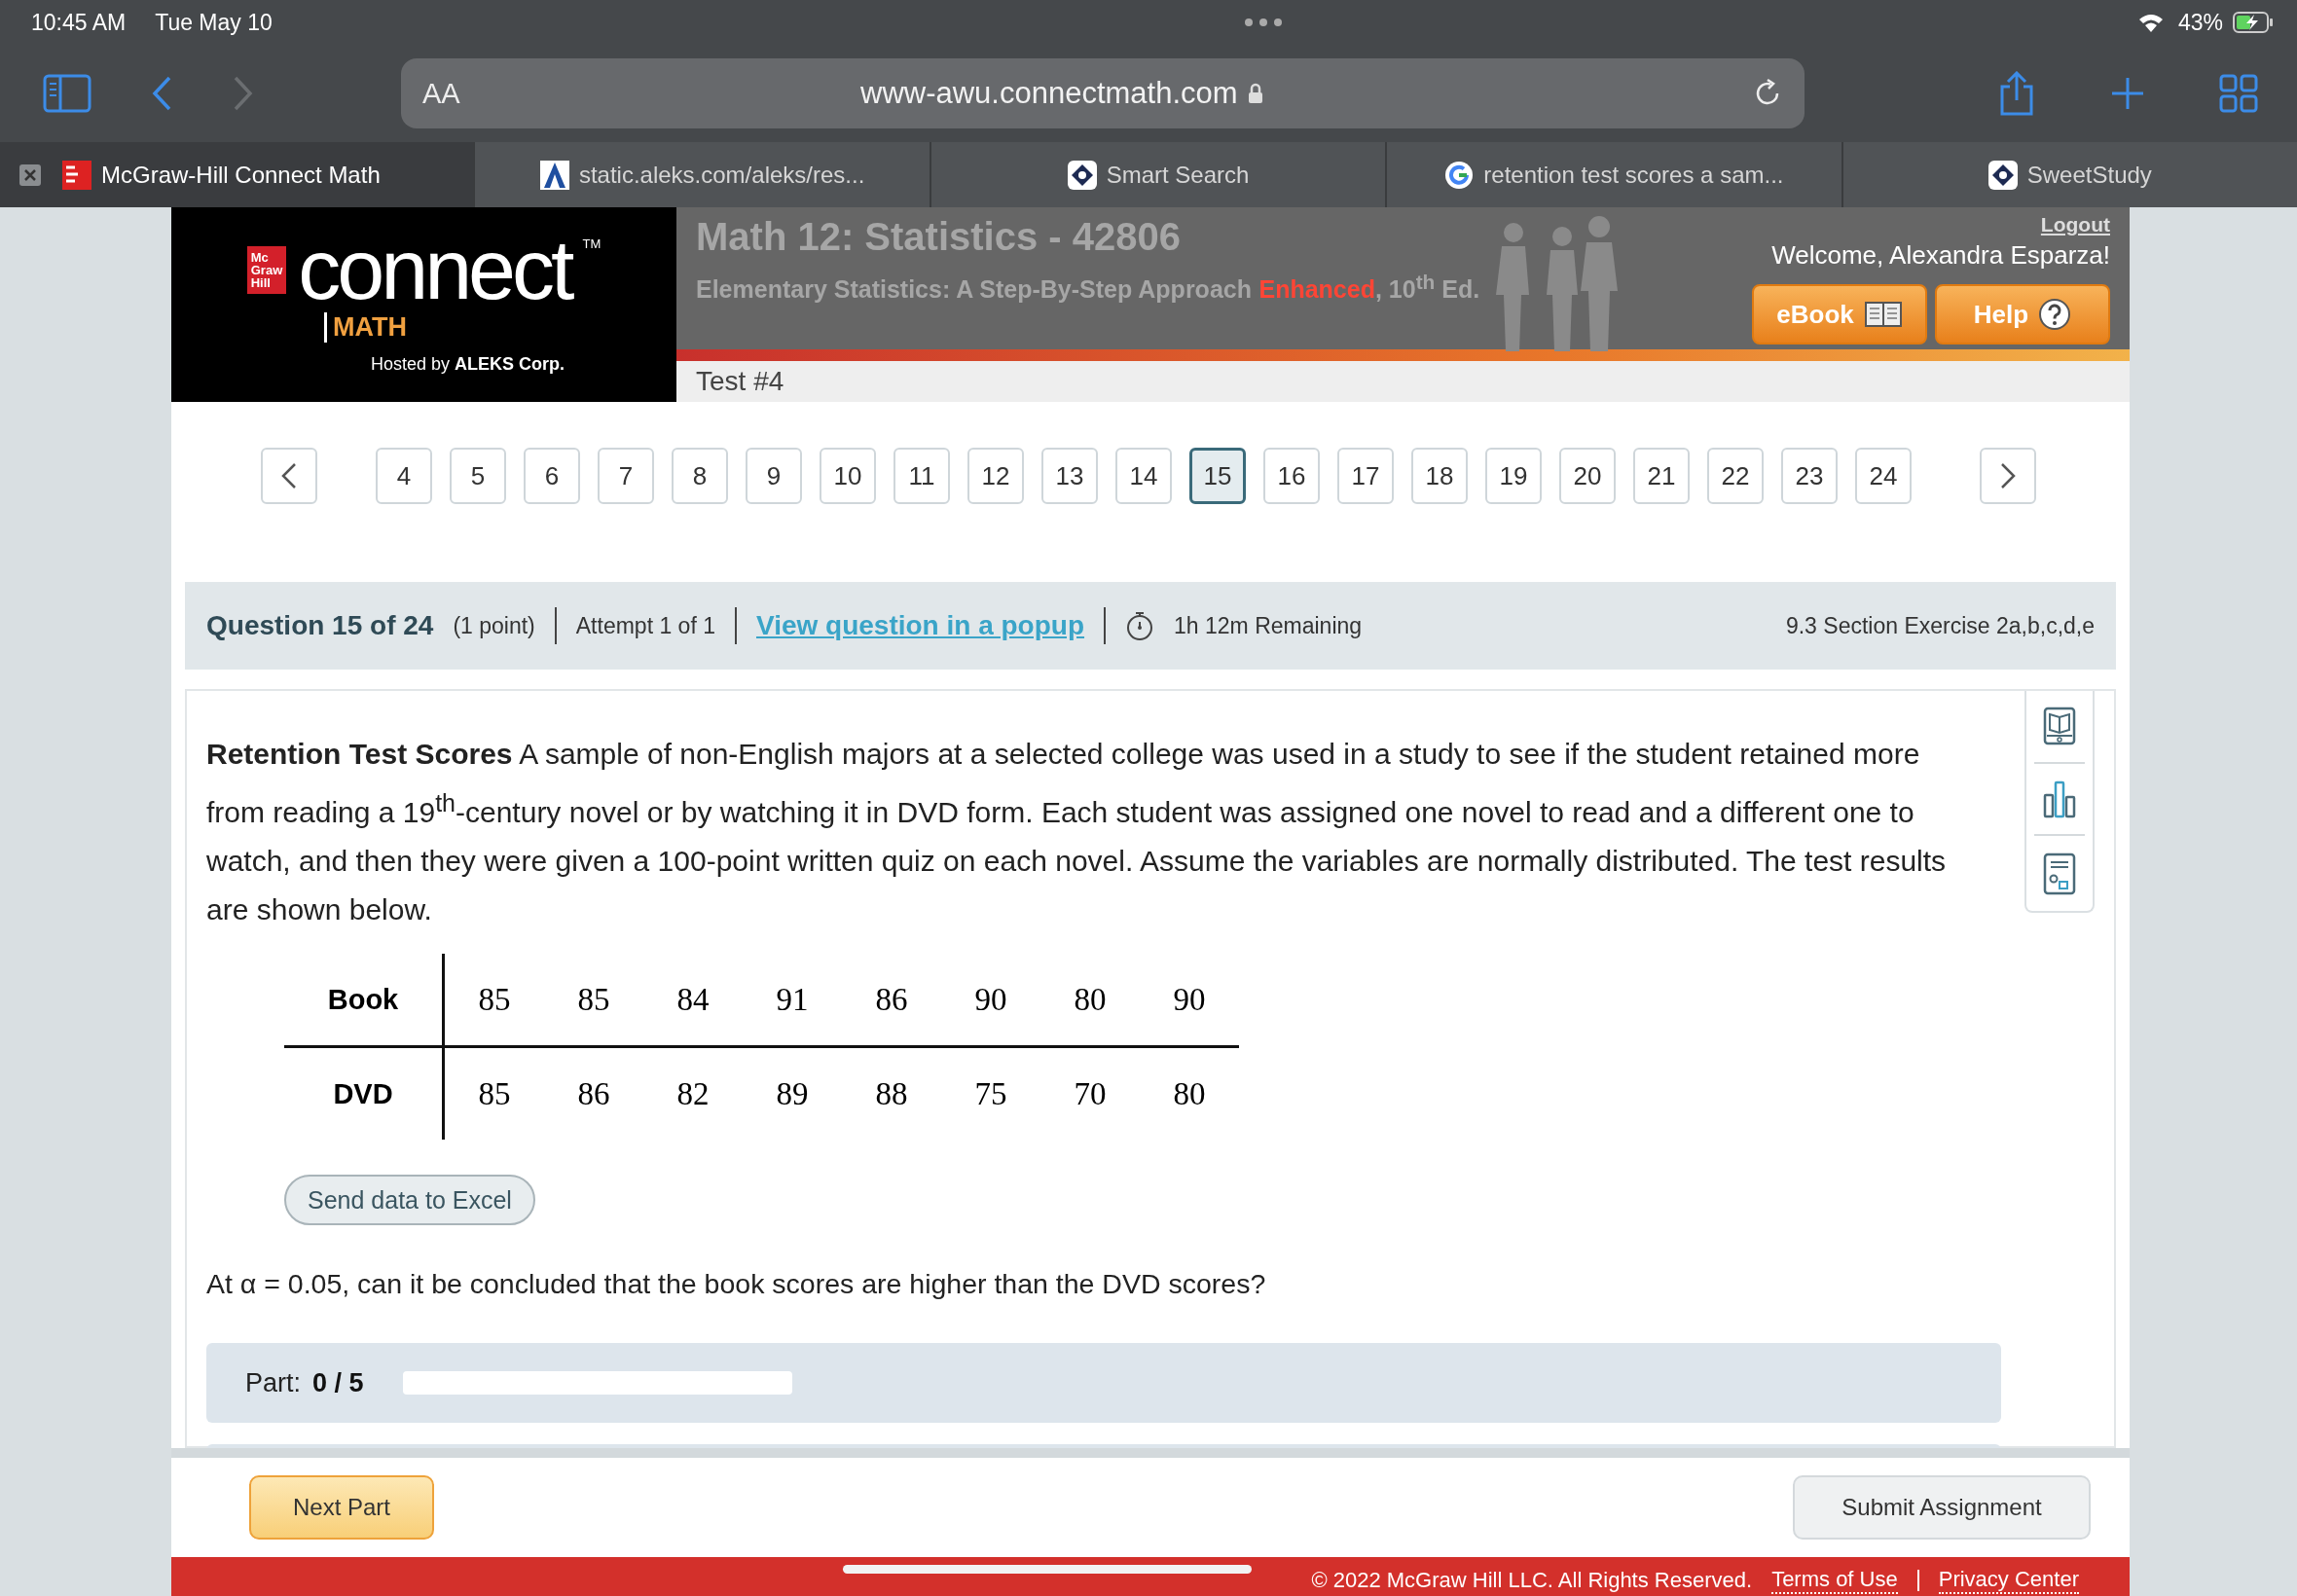 This screenshot has height=1596, width=2297. What do you see at coordinates (740, 381) in the screenshot?
I see `test-label: Test #4` at bounding box center [740, 381].